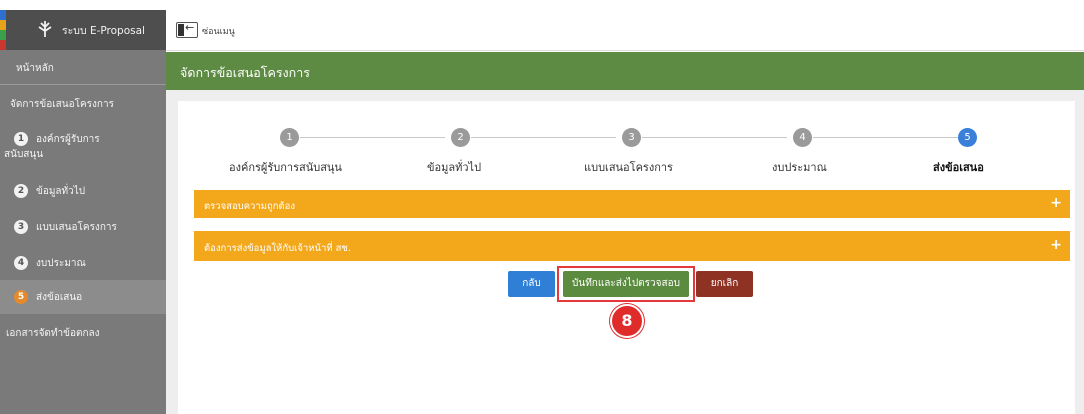 The width and height of the screenshot is (1084, 414). Describe the element at coordinates (21, 139) in the screenshot. I see `step-number-badge: 1` at that location.